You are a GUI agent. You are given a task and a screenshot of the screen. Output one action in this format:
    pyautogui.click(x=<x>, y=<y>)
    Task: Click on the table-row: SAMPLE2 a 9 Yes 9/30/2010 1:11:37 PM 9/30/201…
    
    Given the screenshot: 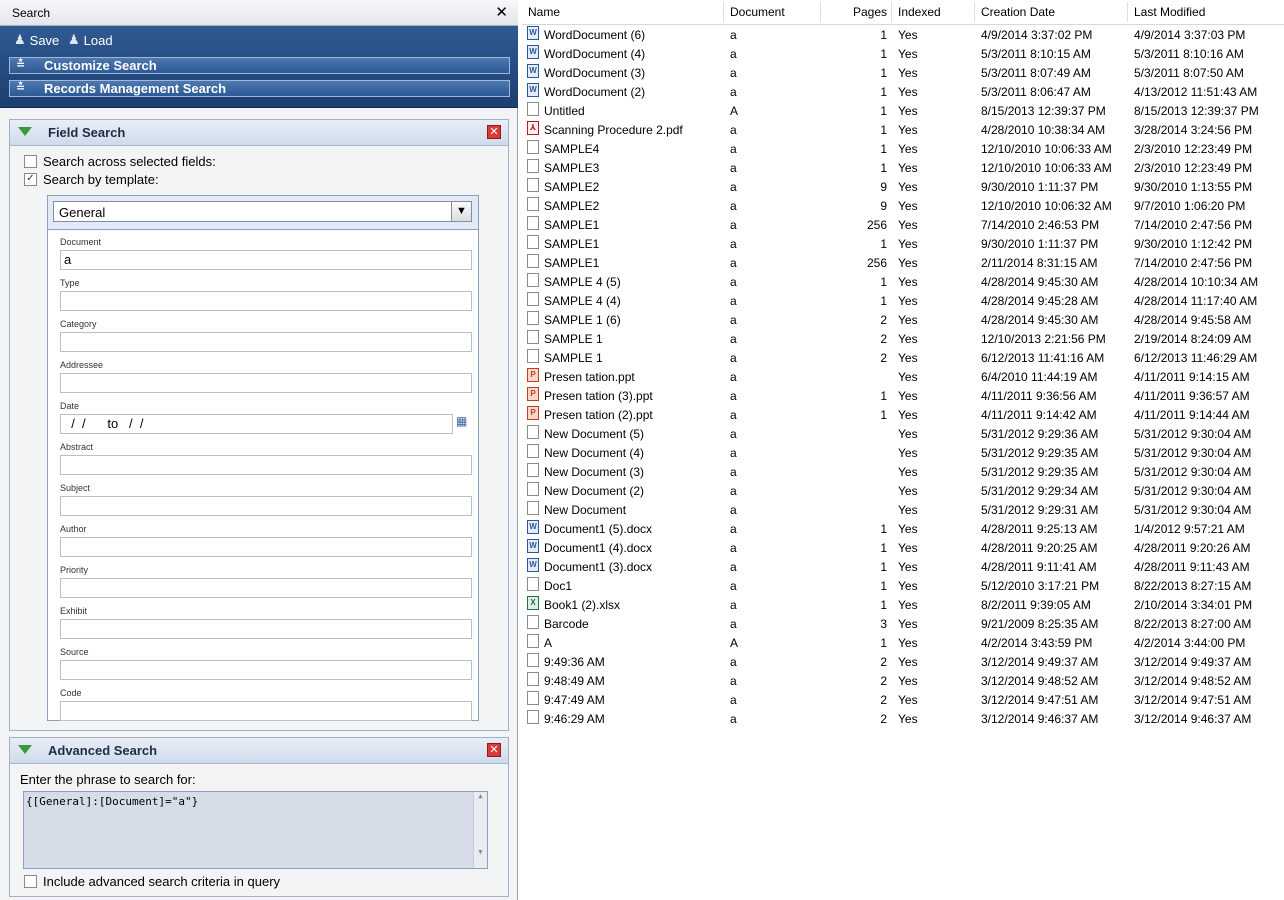 What is the action you would take?
    pyautogui.click(x=903, y=186)
    